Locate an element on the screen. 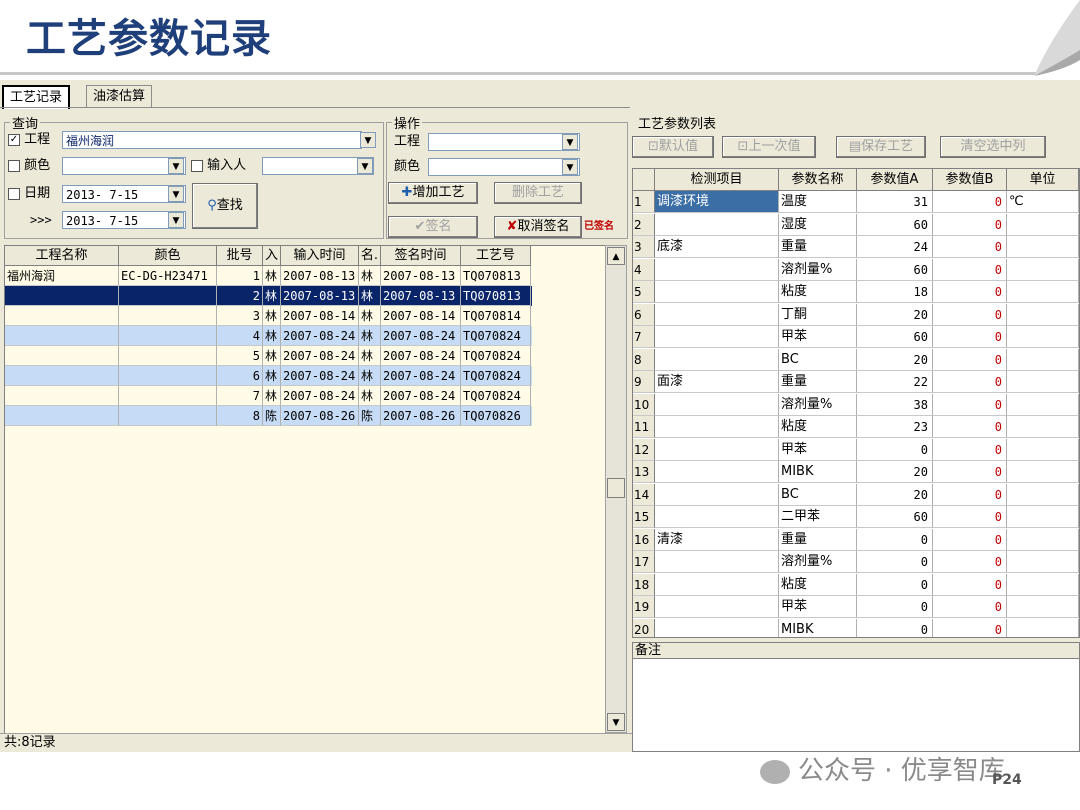 The width and height of the screenshot is (1080, 810). param-col-header: 参数名称 is located at coordinates (818, 180).